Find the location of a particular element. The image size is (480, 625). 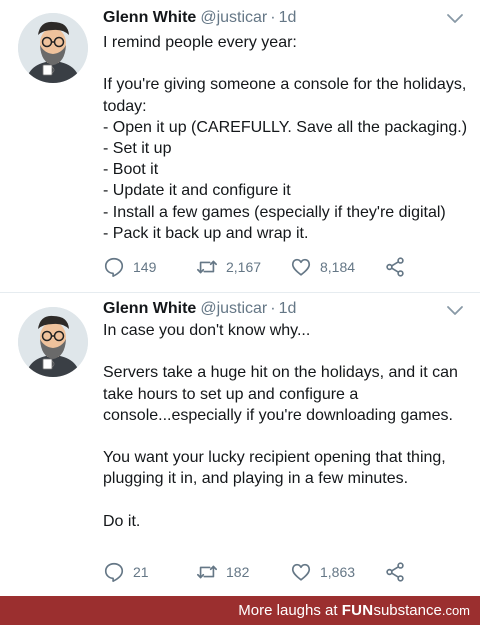

tweet-line: I remind people every year: is located at coordinates (200, 42).